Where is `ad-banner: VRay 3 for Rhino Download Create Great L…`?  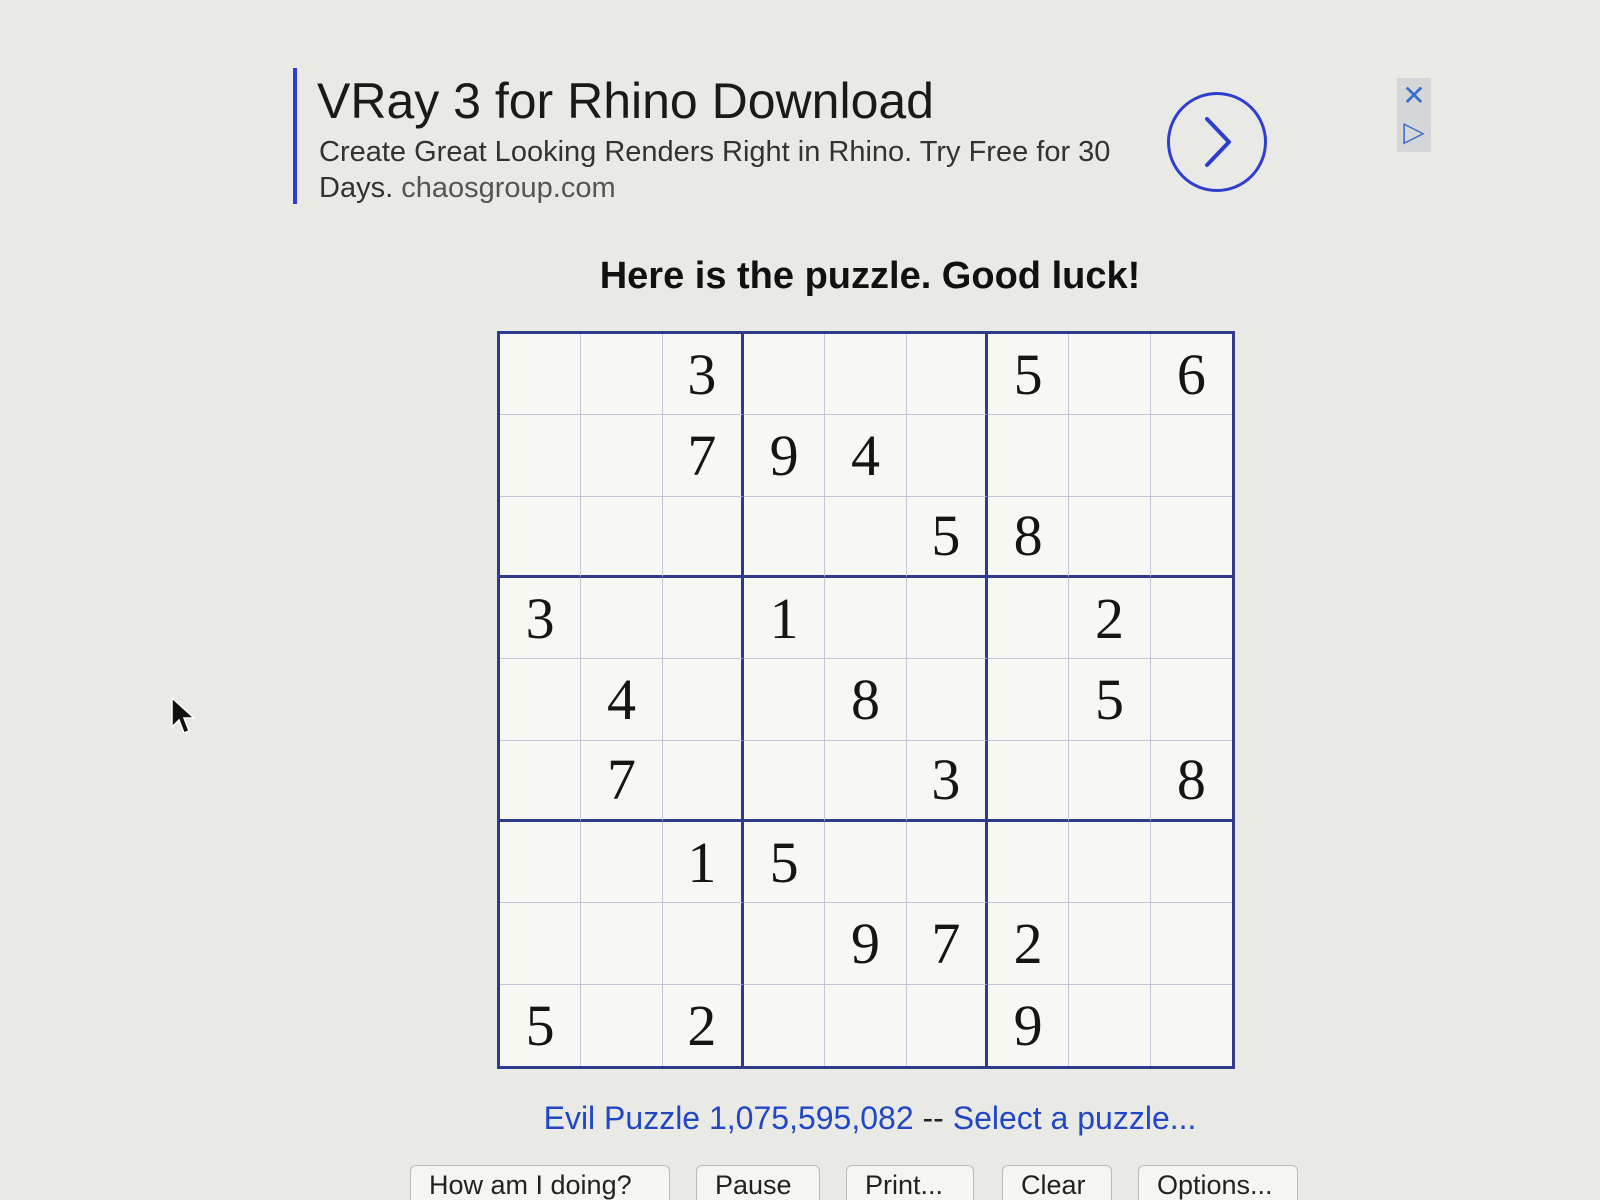 ad-banner: VRay 3 for Rhino Download Create Great L… is located at coordinates (783, 136).